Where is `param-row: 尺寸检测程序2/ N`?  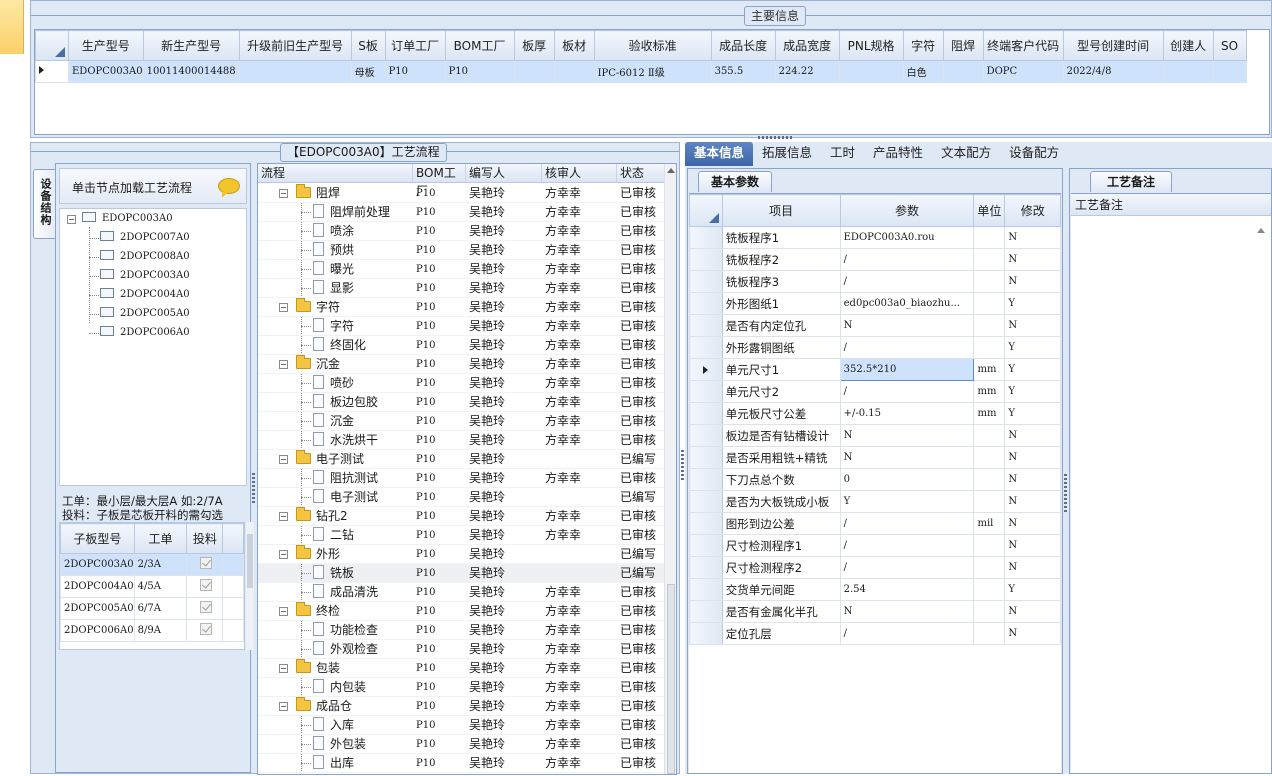 param-row: 尺寸检测程序2/ N is located at coordinates (875, 567).